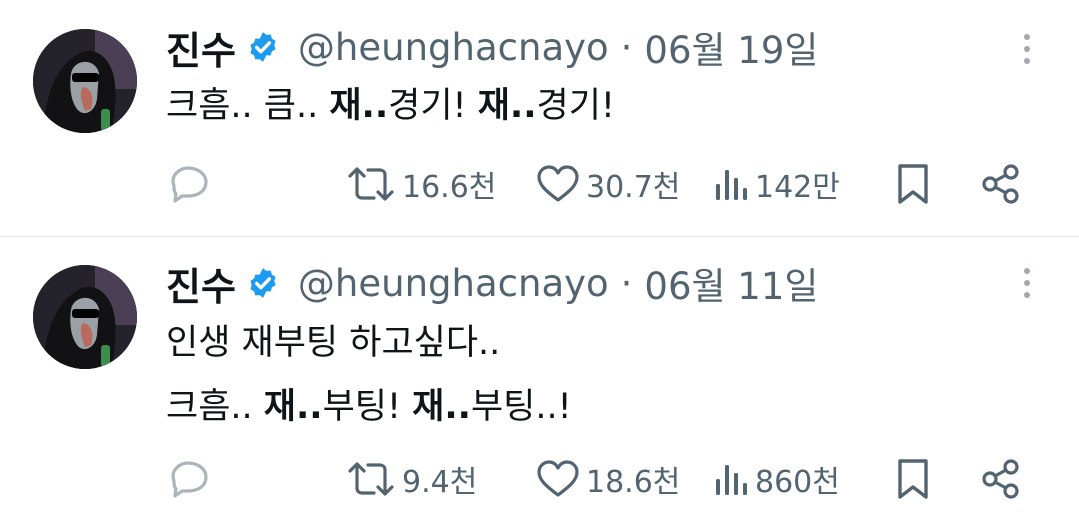 The width and height of the screenshot is (1079, 523). I want to click on views-count: 142만, so click(797, 187).